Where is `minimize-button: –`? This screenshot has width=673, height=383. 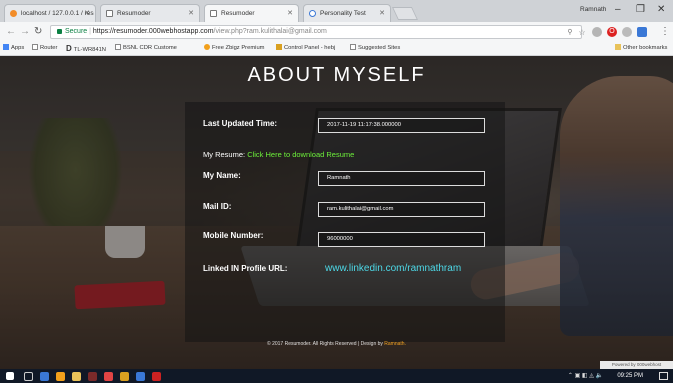
minimize-button: – is located at coordinates (618, 9).